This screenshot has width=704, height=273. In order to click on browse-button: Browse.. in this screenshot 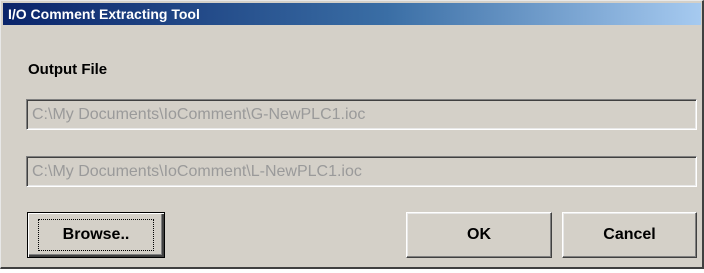, I will do `click(96, 235)`.